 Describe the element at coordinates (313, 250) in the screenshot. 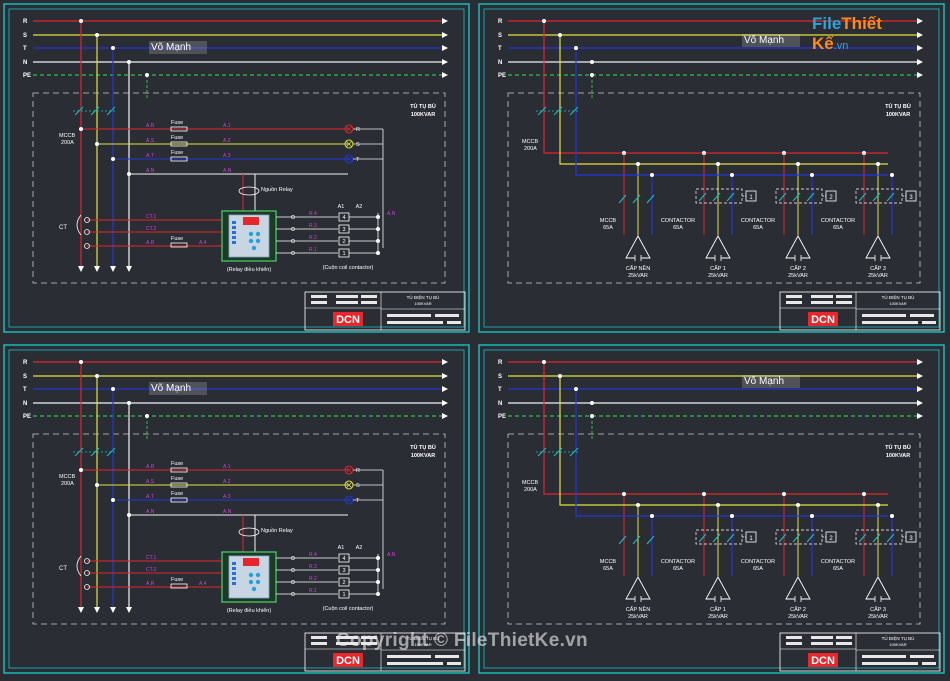

I see `output-tag-3: R.1` at that location.